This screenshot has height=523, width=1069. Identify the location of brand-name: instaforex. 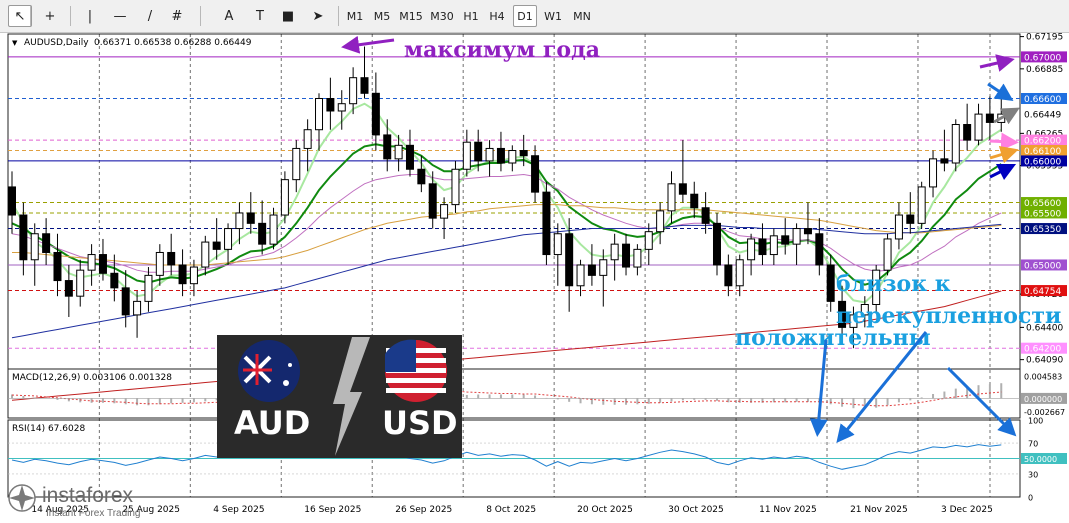
(88, 495).